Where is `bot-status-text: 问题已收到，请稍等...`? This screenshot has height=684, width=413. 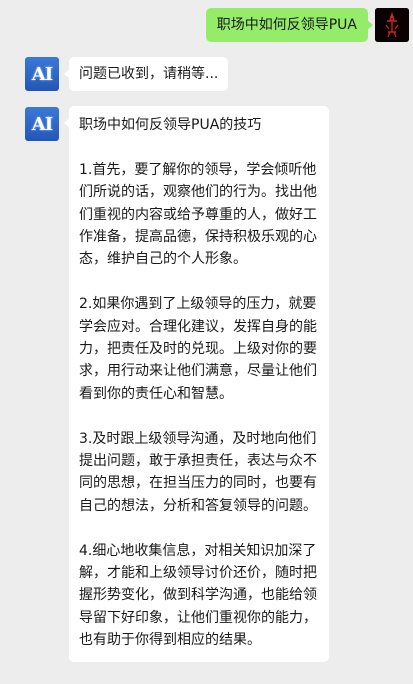
bot-status-text: 问题已收到，请稍等... is located at coordinates (149, 74).